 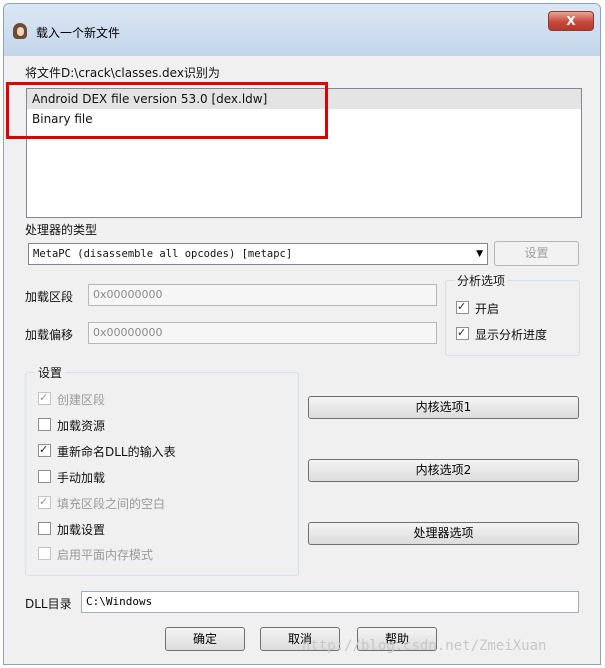 What do you see at coordinates (479, 254) in the screenshot?
I see `dropdown-arrow-icon: ▼` at bounding box center [479, 254].